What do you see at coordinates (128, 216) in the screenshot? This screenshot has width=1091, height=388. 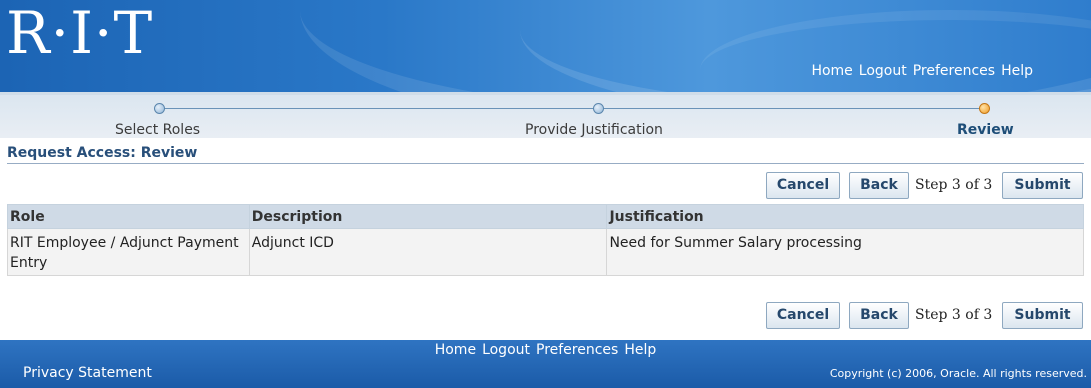 I see `column-header-role: Role` at bounding box center [128, 216].